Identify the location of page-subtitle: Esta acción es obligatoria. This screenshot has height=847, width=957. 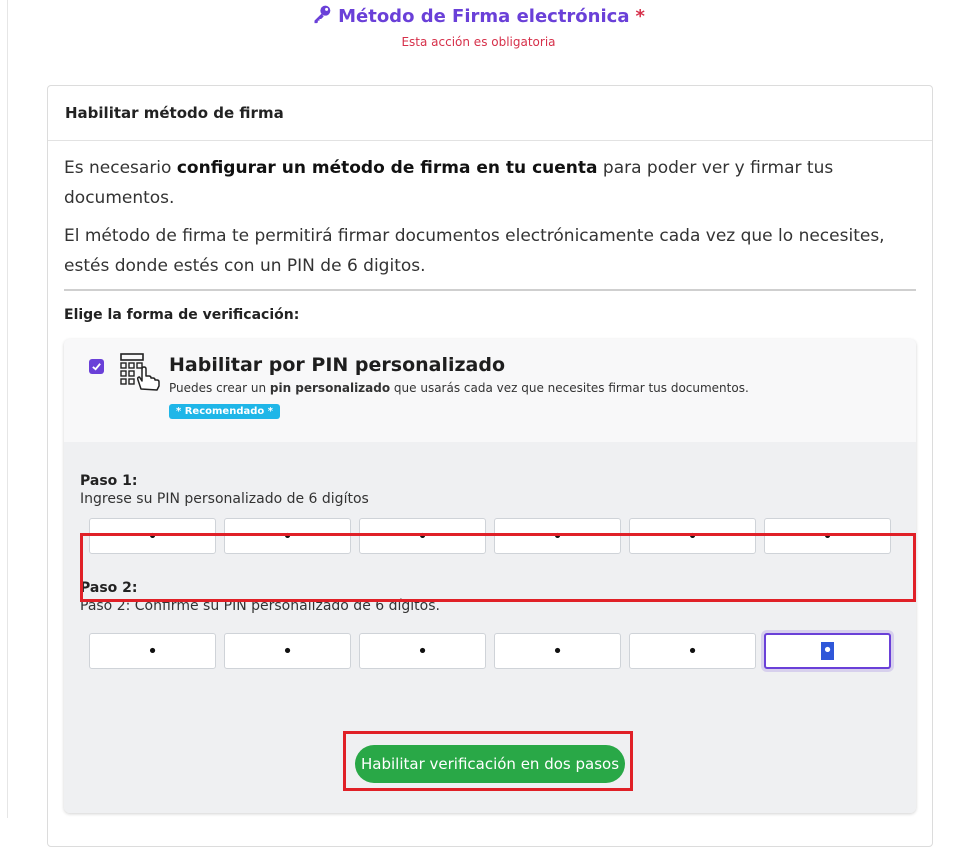
(478, 42).